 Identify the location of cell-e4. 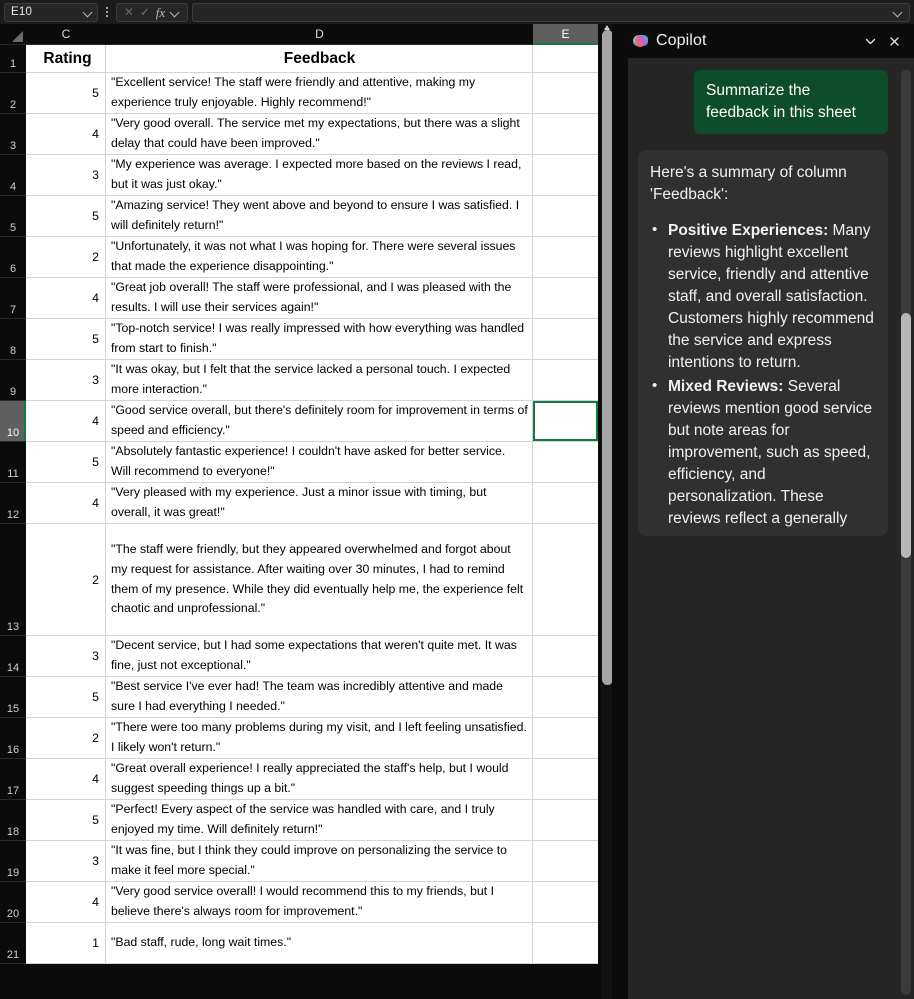
(565, 175).